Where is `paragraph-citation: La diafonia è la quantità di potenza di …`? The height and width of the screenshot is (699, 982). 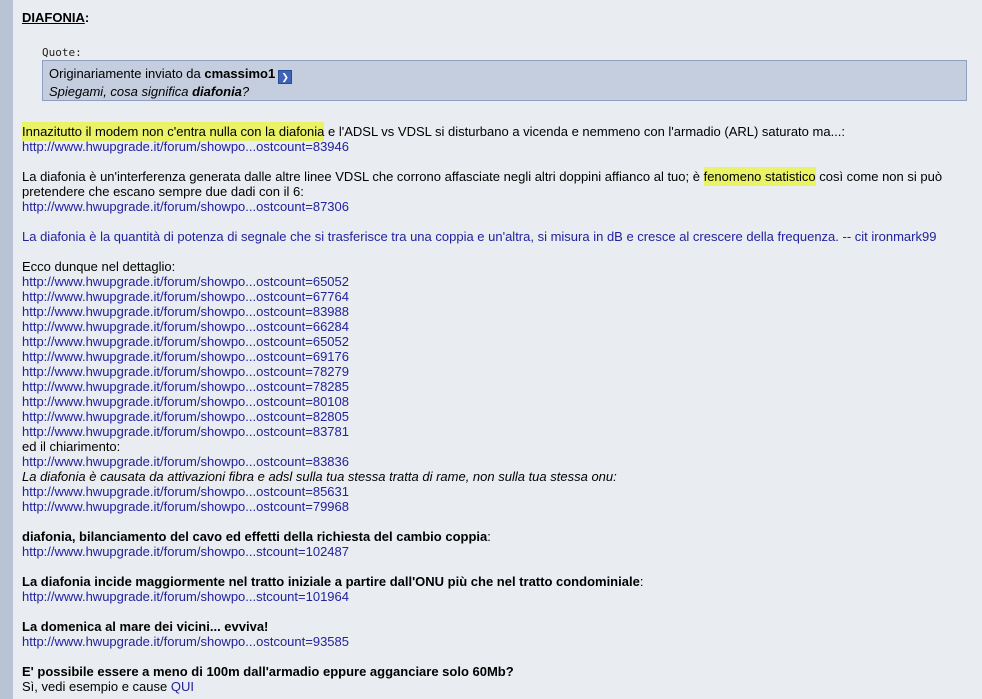
paragraph-citation: La diafonia è la quantità di potenza di … is located at coordinates (479, 236).